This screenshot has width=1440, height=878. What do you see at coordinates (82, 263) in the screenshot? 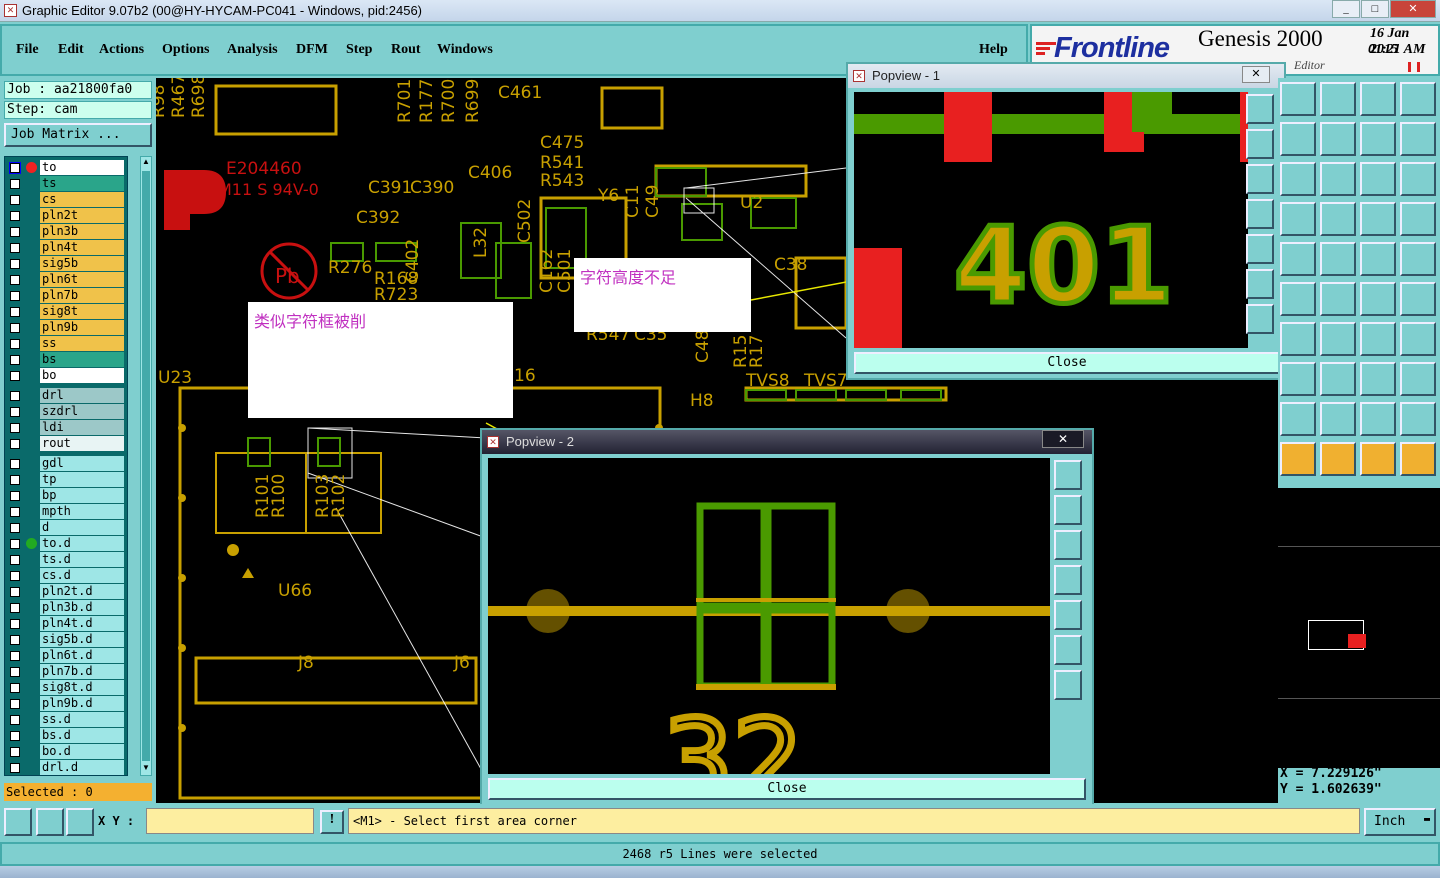
I see `layer-name: sig5b` at bounding box center [82, 263].